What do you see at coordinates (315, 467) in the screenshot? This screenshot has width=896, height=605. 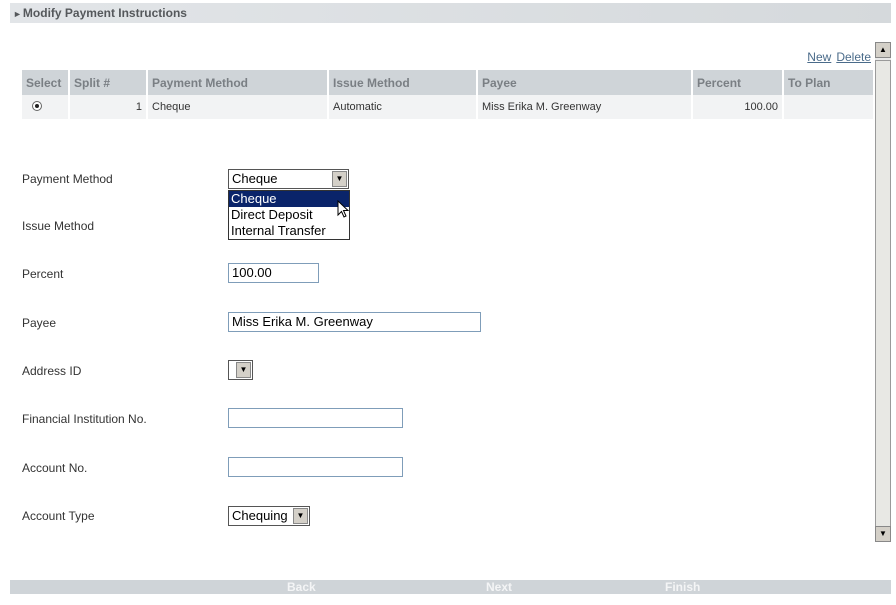 I see `account-no-input` at bounding box center [315, 467].